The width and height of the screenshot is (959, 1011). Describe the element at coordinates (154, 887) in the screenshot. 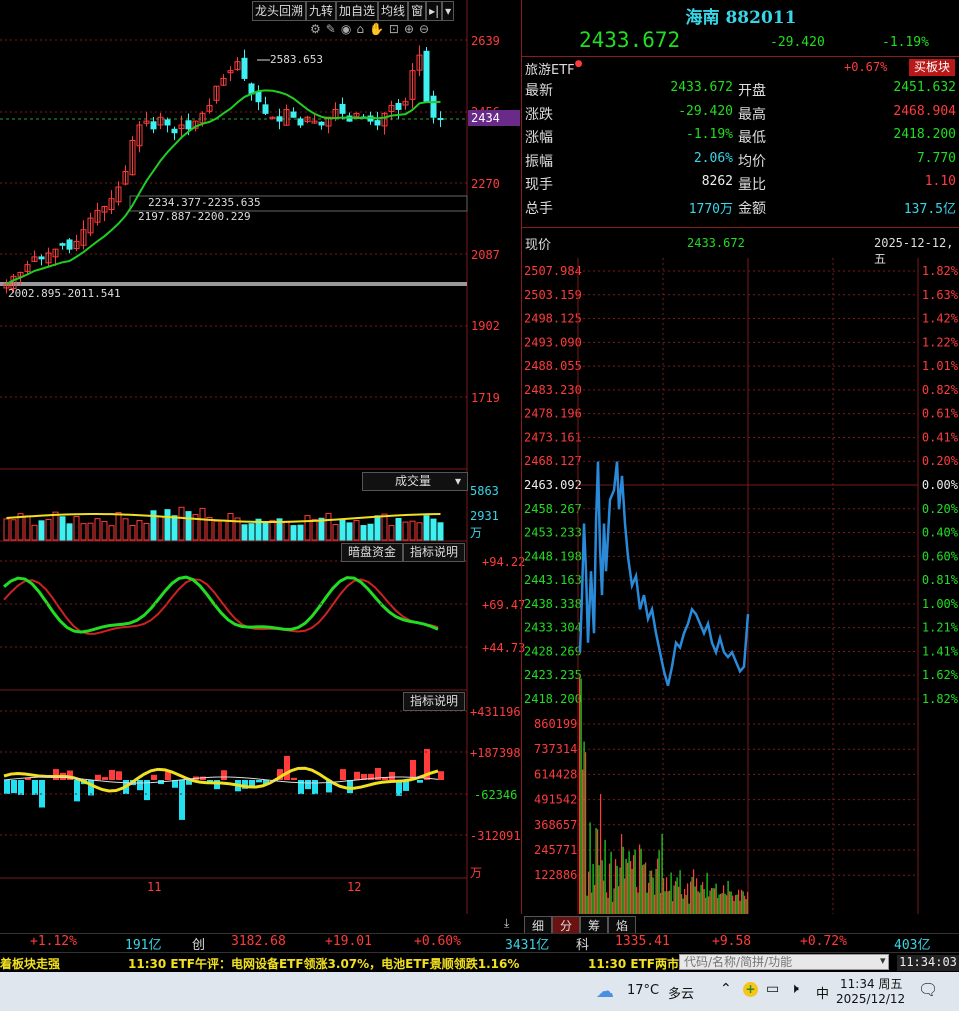

I see `x-axis-label: 11` at that location.